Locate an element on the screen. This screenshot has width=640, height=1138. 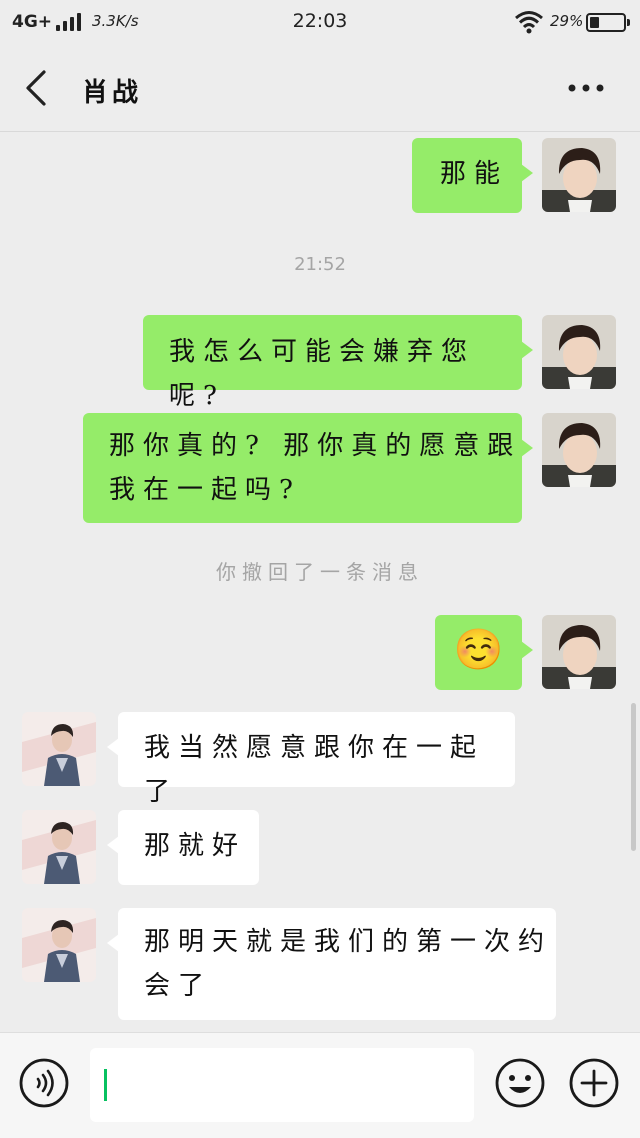
message-text-line: 那你真的? 那你真的愿意跟 is located at coordinates (315, 446).